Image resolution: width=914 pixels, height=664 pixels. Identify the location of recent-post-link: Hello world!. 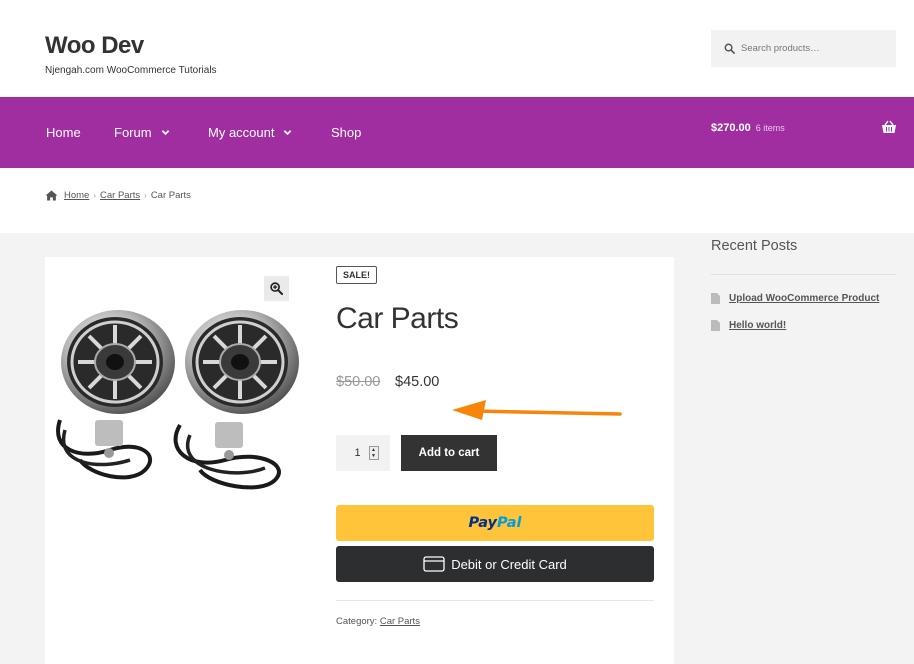
(757, 325).